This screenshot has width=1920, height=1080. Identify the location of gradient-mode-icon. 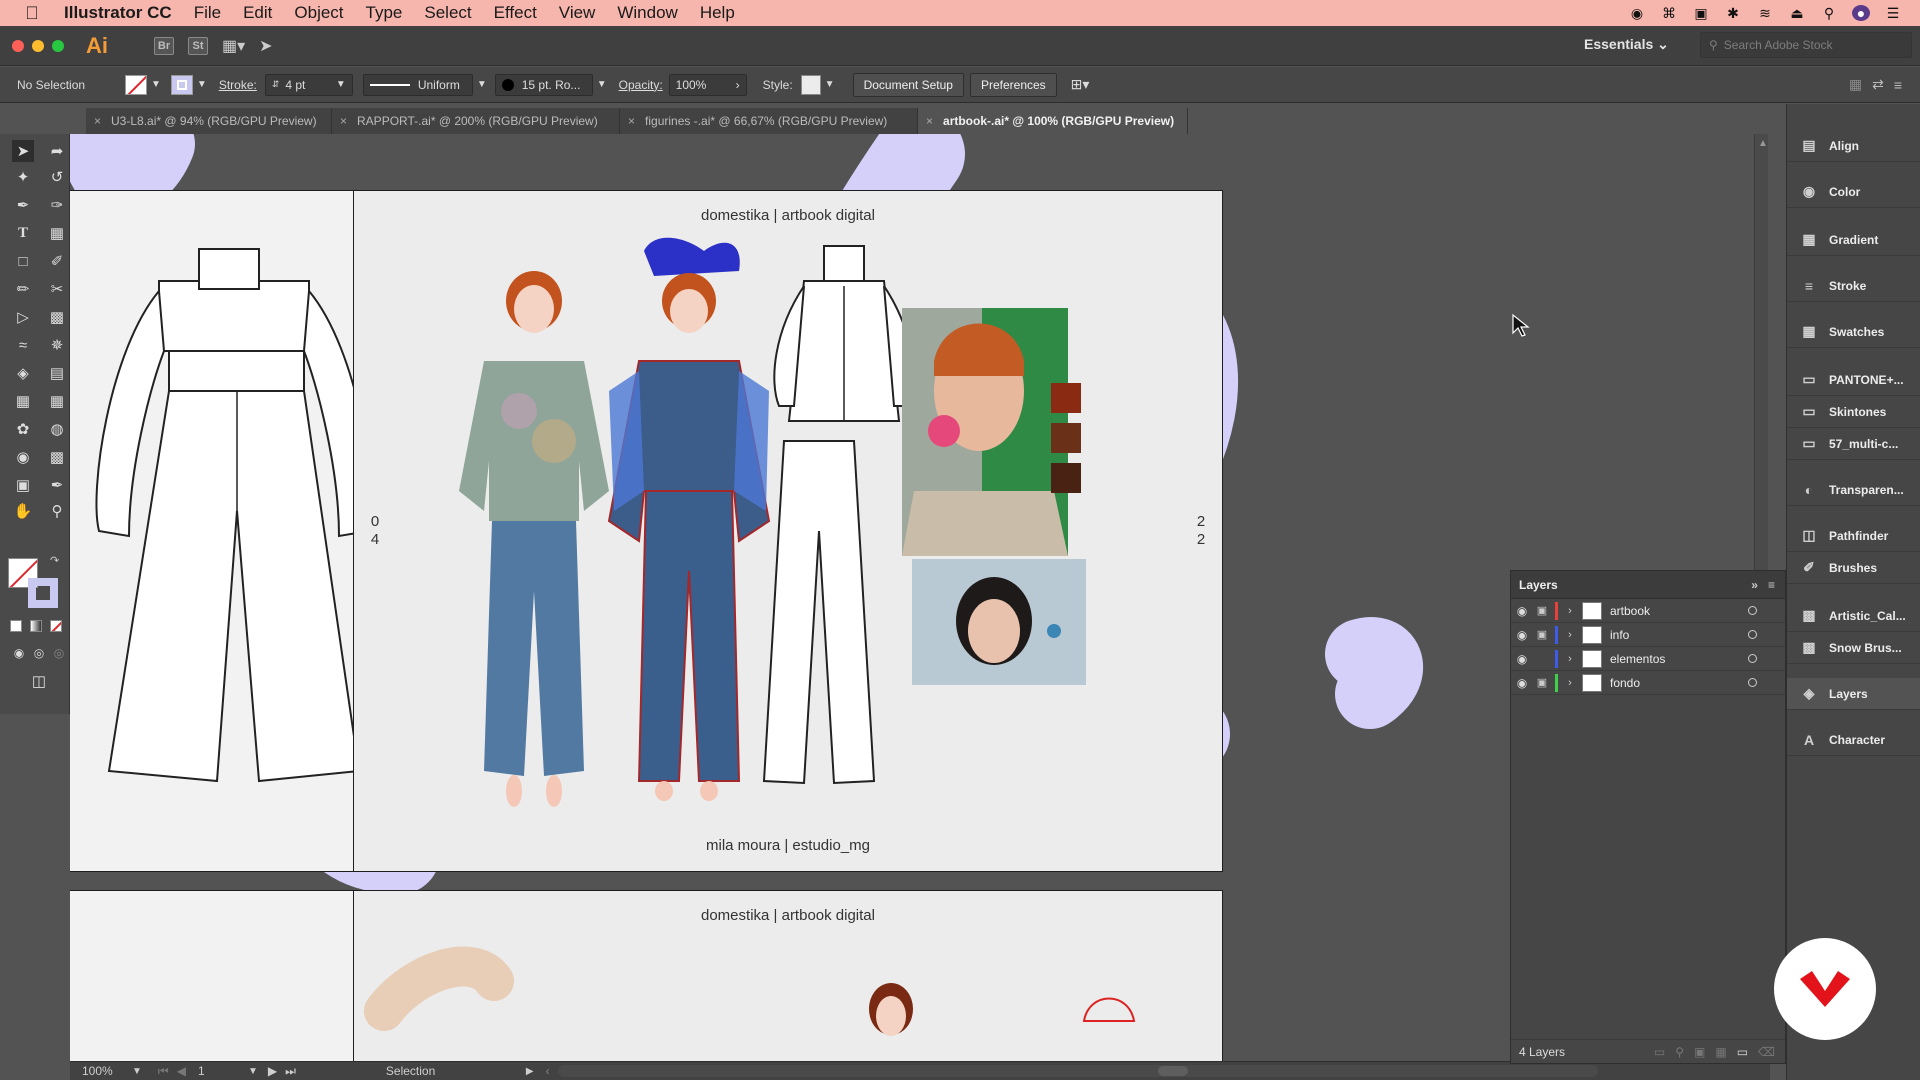
(36, 626).